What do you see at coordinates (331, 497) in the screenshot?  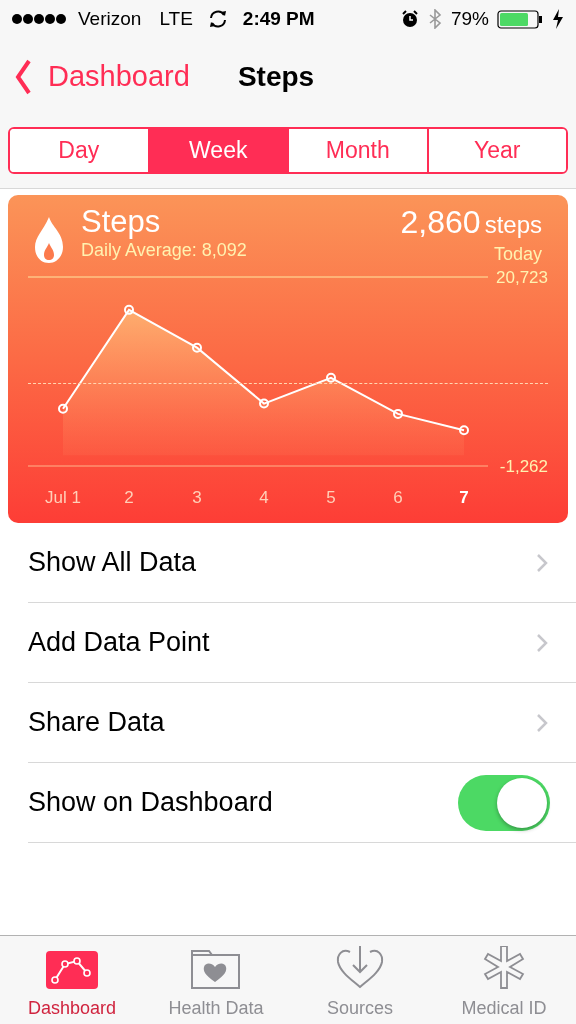 I see `day-label: 5` at bounding box center [331, 497].